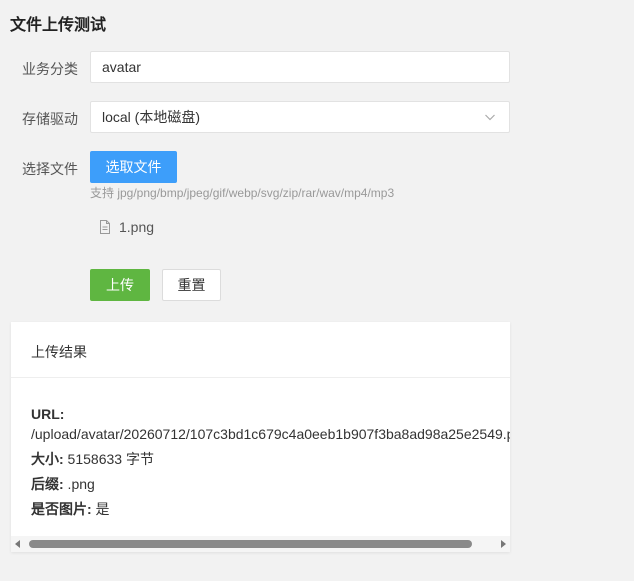 The width and height of the screenshot is (634, 581). What do you see at coordinates (100, 509) in the screenshot?
I see `result-image-value: 是` at bounding box center [100, 509].